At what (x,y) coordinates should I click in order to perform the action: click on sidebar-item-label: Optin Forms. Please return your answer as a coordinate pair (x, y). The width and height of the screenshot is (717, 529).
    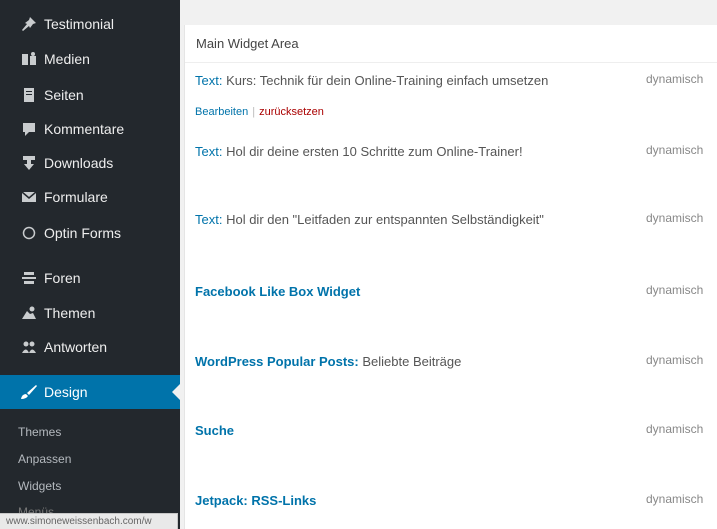
    Looking at the image, I should click on (83, 233).